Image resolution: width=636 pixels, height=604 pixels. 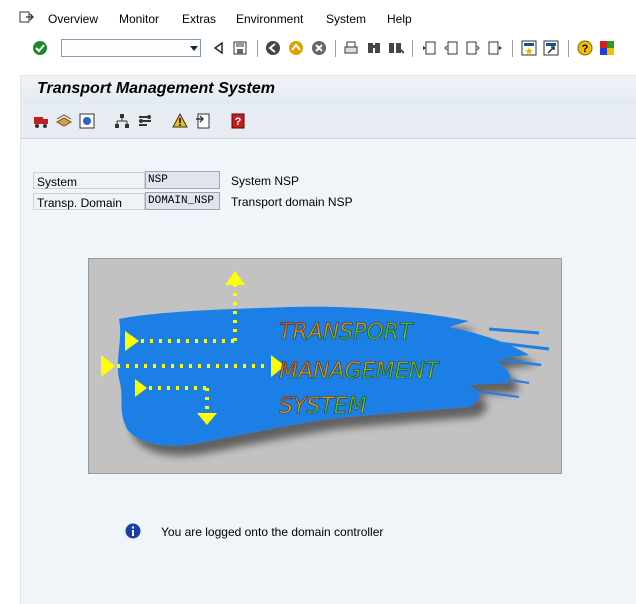 I want to click on chevron-down-icon, so click(x=194, y=48).